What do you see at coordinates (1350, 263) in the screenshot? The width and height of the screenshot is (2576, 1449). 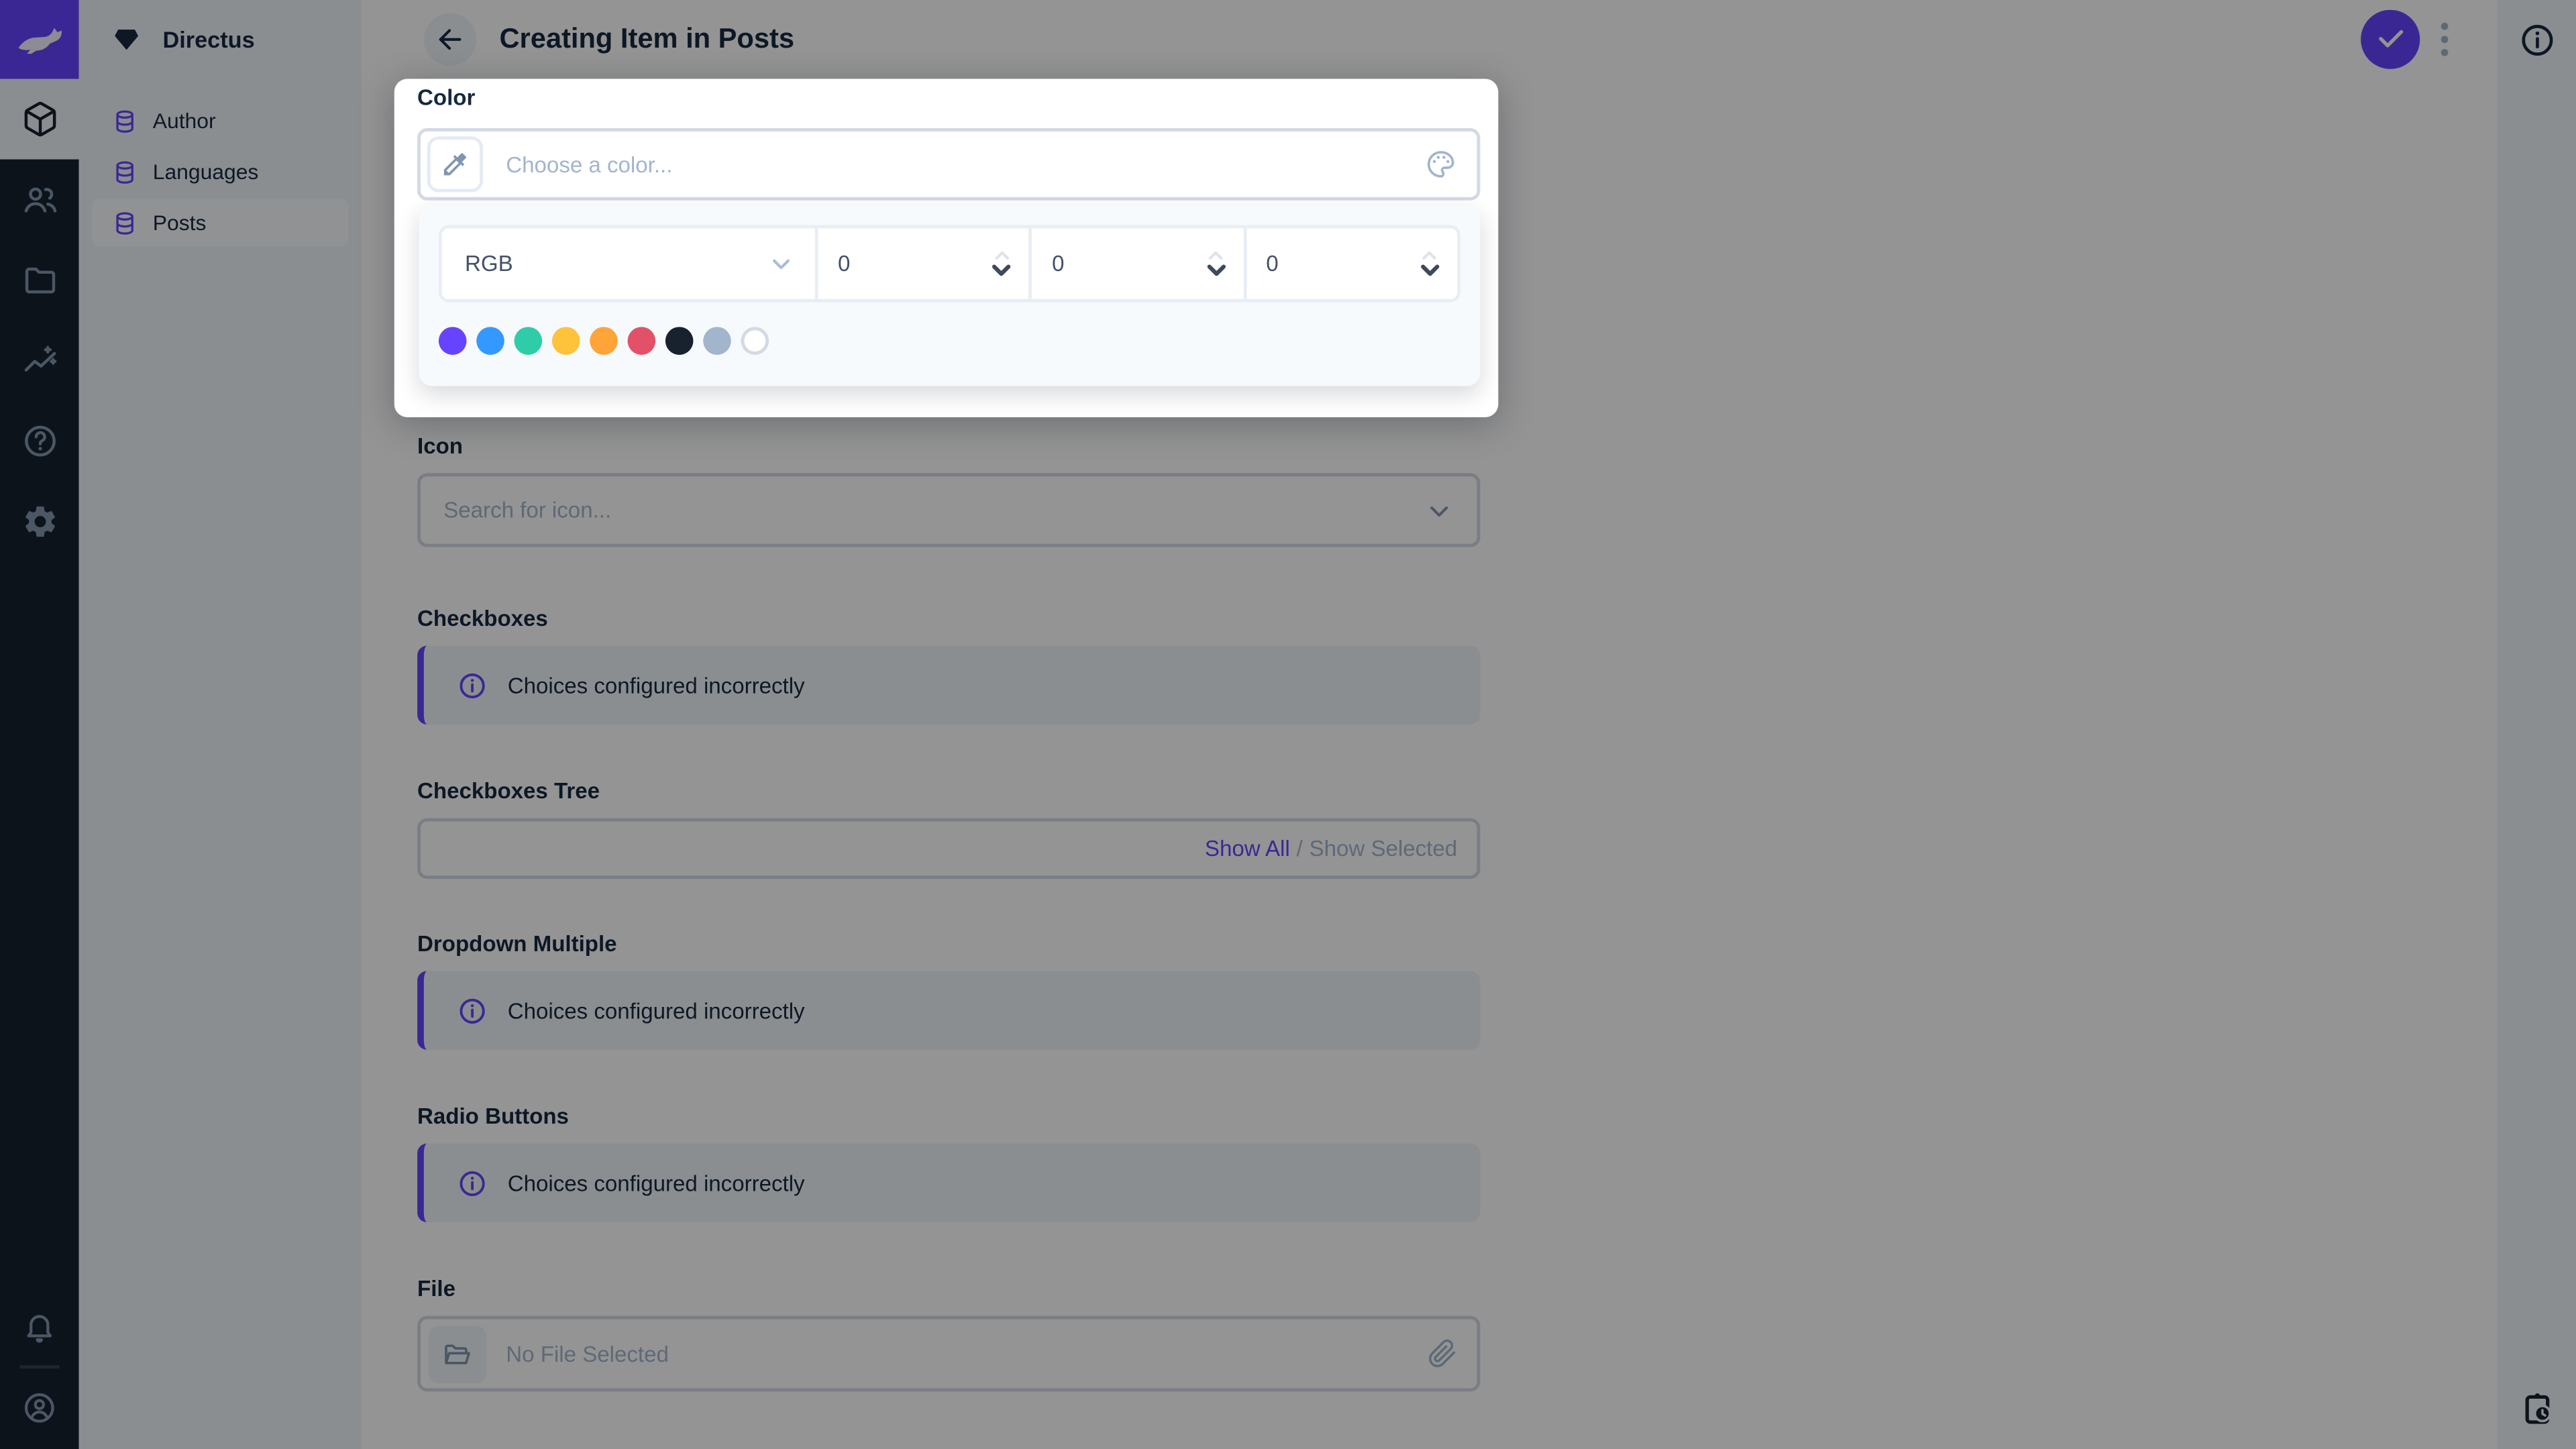 I see `channel-input-b: 0` at bounding box center [1350, 263].